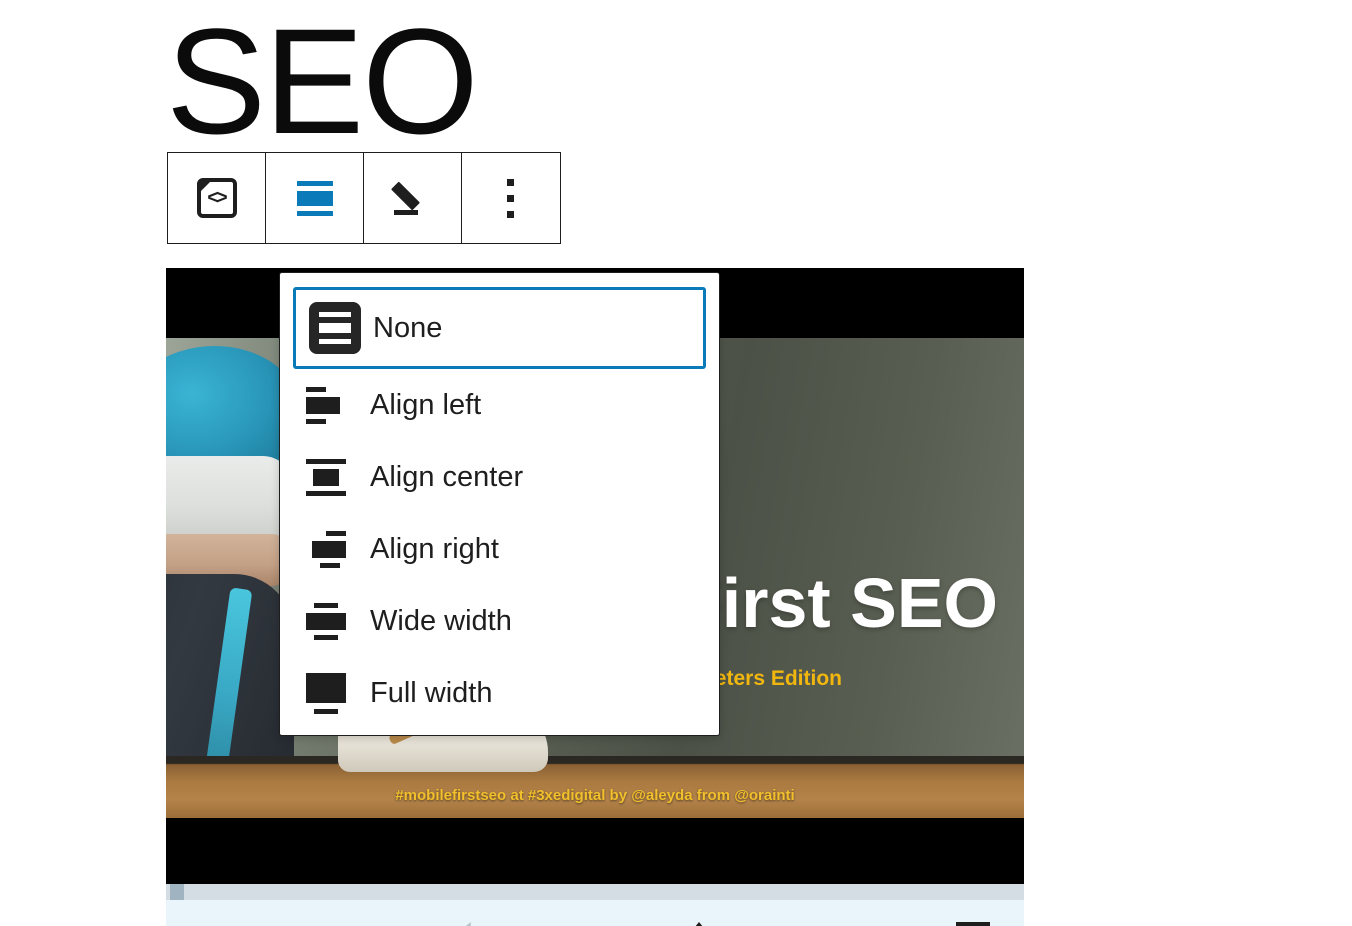  I want to click on full-icon-bar-bottom, so click(326, 711).